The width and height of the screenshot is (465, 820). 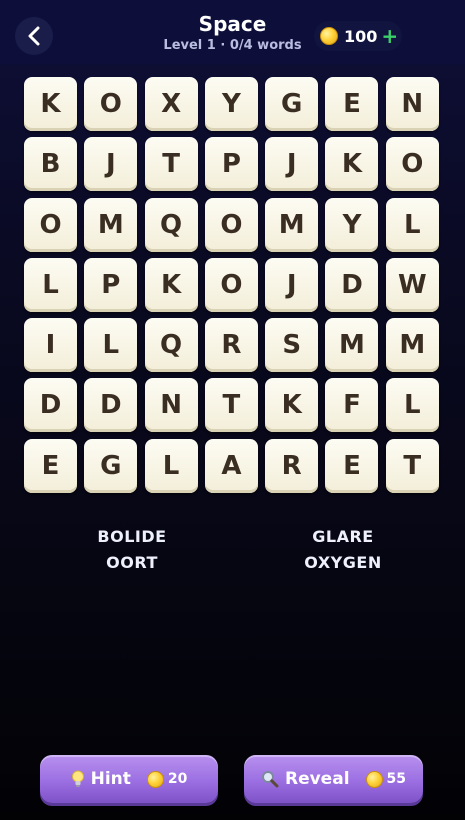 I want to click on word-item: OORT, so click(x=132, y=562).